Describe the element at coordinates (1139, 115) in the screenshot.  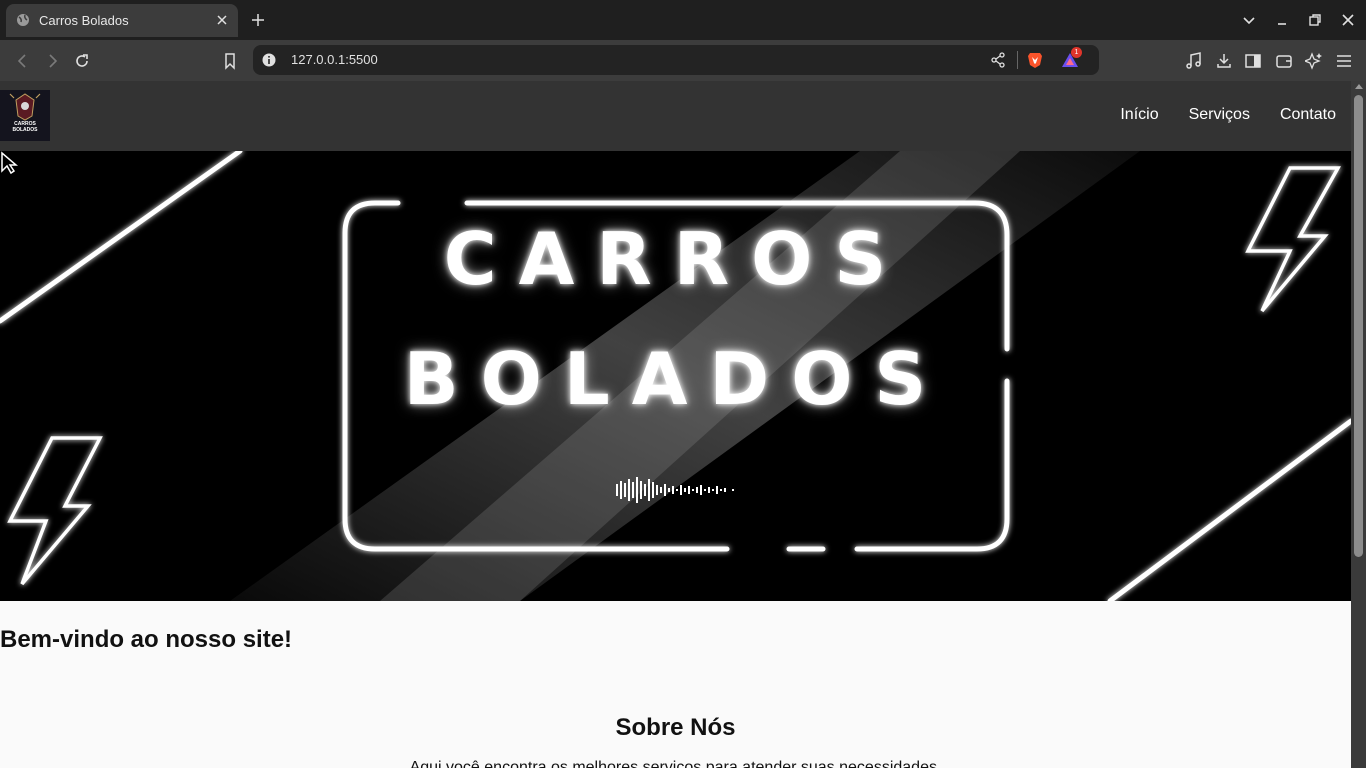
I see `nav-link-inicio: Início` at that location.